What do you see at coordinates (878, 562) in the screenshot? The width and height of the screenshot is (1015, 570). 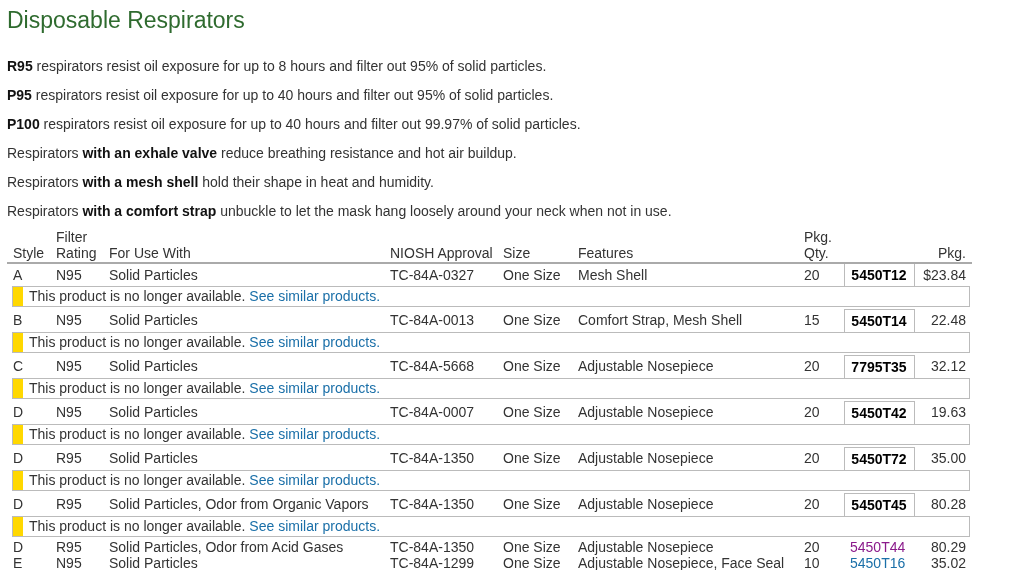 I see `part-number-link: 5450T16` at bounding box center [878, 562].